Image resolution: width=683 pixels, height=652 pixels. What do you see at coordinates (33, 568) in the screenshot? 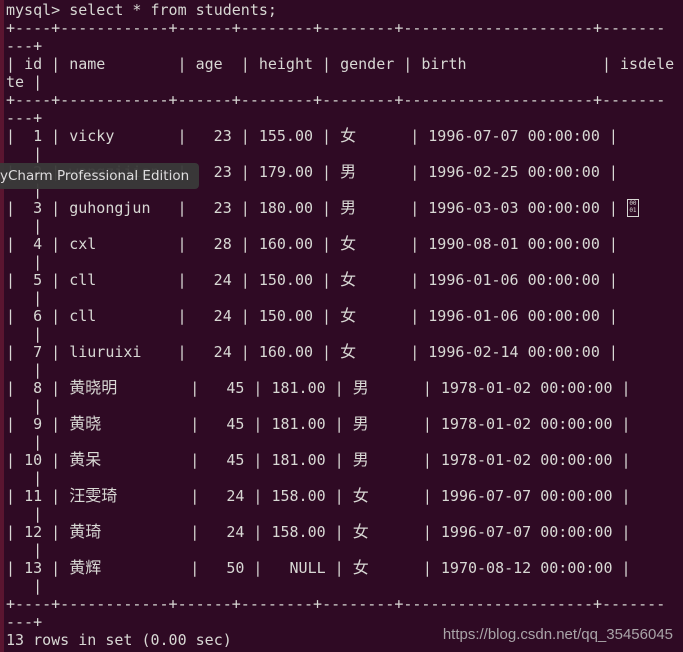
I see `cell-id: 13` at bounding box center [33, 568].